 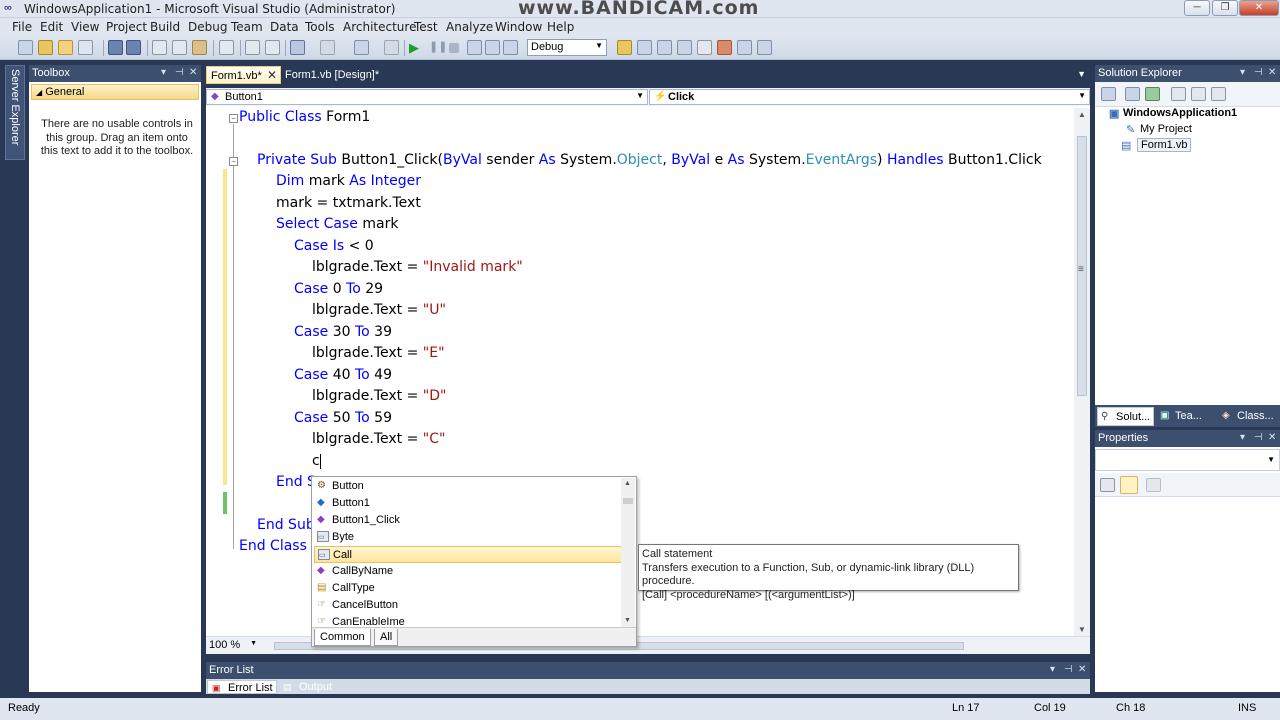 I want to click on menu-project: Project, so click(x=126, y=27).